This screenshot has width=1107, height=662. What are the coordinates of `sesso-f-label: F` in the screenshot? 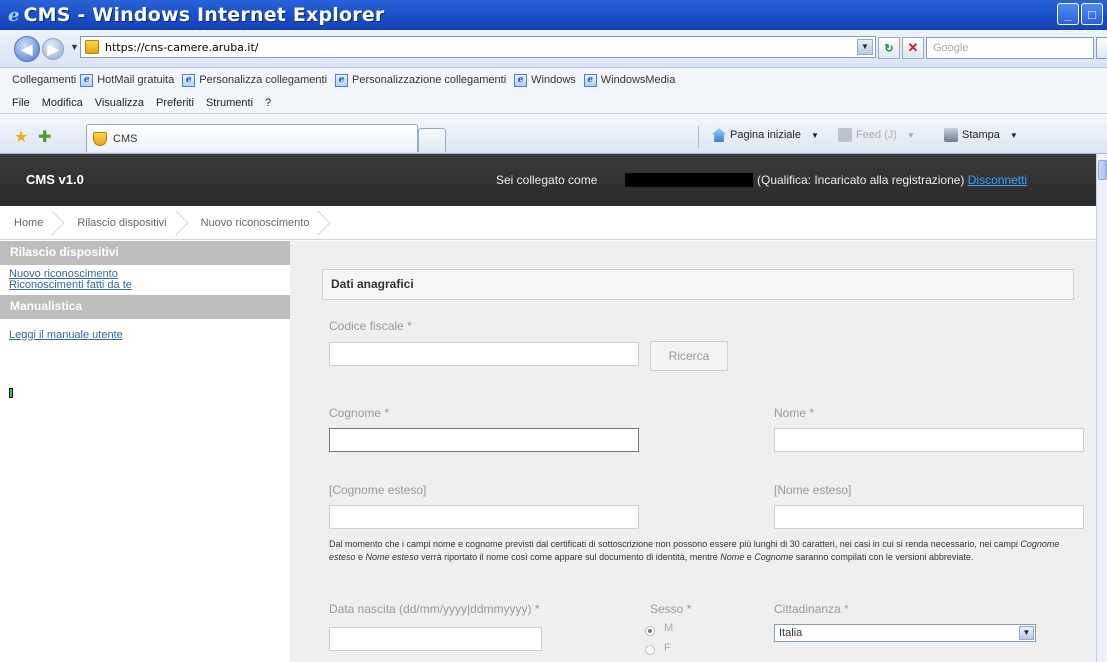 It's located at (667, 648).